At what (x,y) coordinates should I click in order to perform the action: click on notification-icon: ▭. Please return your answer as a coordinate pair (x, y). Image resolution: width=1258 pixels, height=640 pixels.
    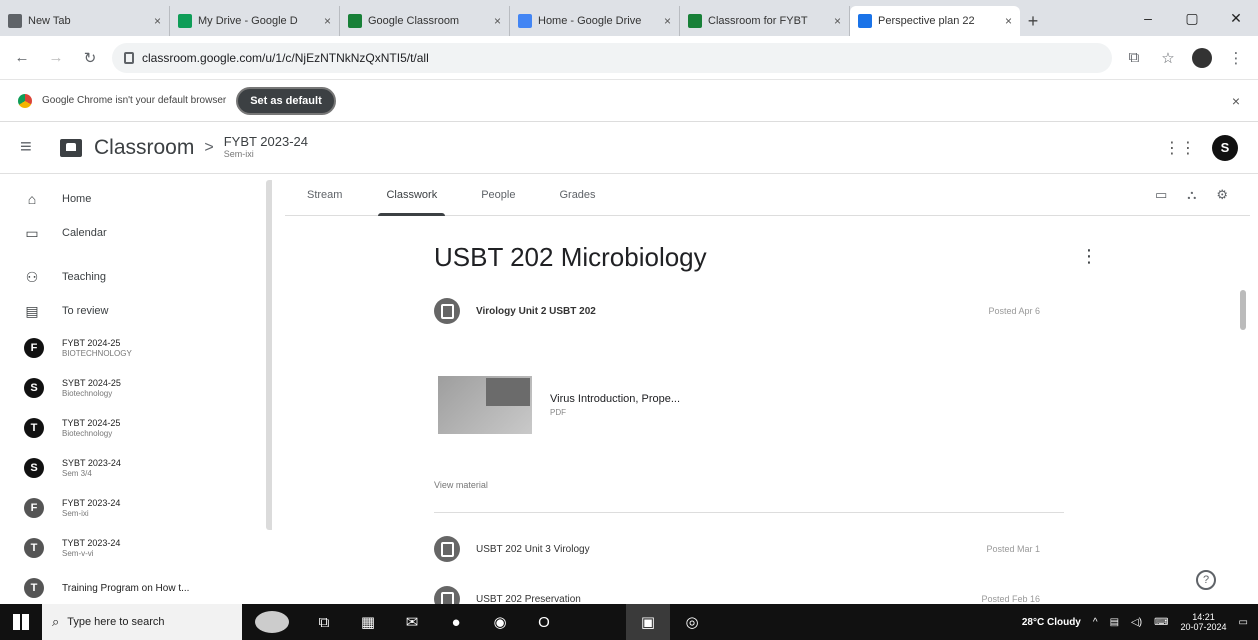
    Looking at the image, I should click on (1243, 622).